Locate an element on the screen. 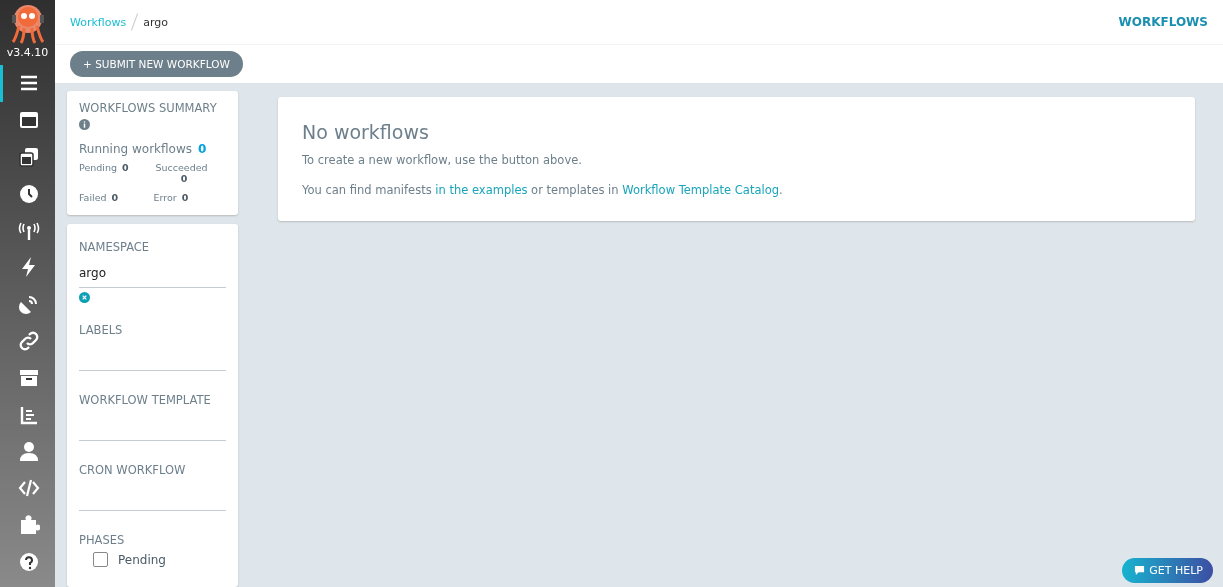 This screenshot has height=587, width=1223. submit-workflow-button: + SUBMIT NEW WORKFLOW is located at coordinates (156, 64).